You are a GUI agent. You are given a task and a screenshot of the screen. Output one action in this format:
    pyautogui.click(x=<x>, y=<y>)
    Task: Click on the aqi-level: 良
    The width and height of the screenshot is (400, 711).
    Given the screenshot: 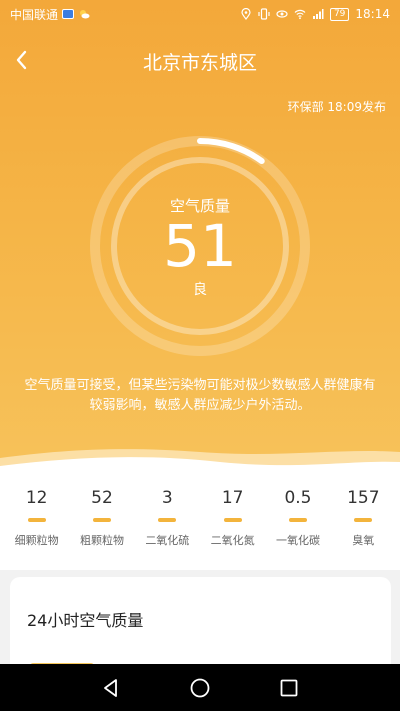 What is the action you would take?
    pyautogui.click(x=200, y=290)
    